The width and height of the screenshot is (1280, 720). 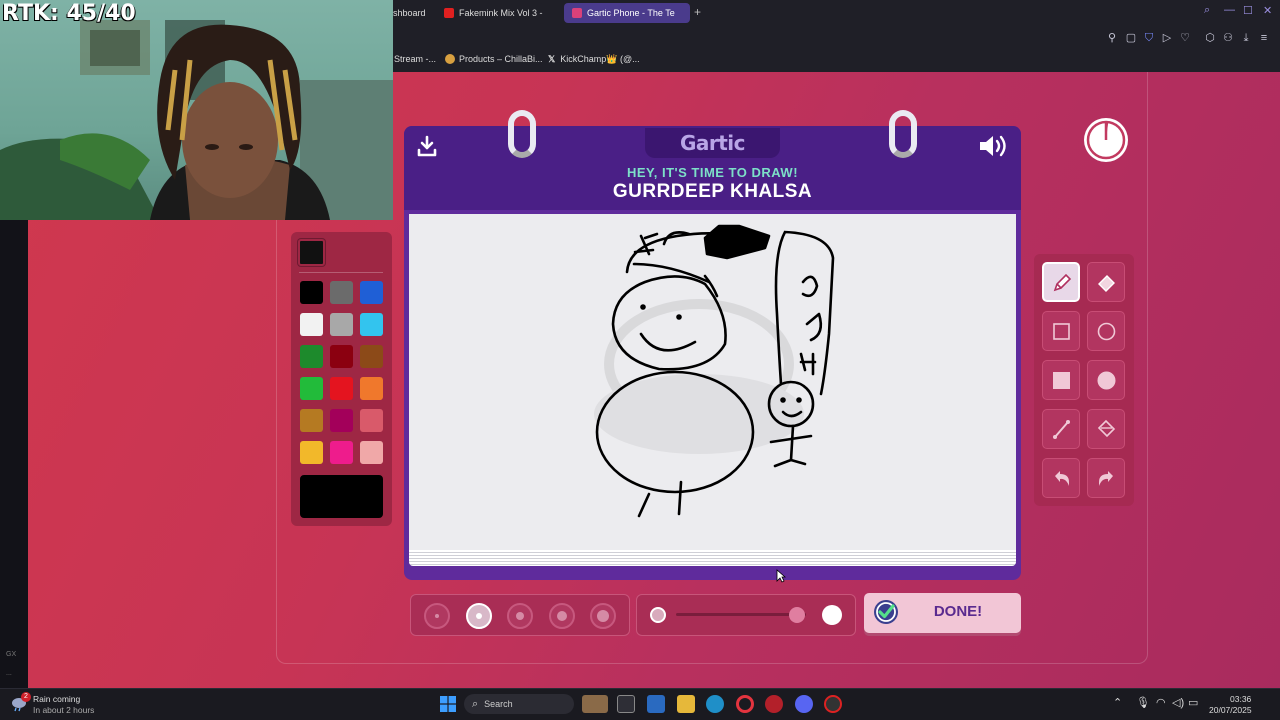 What do you see at coordinates (1229, 10) in the screenshot?
I see `minimize-icon: —` at bounding box center [1229, 10].